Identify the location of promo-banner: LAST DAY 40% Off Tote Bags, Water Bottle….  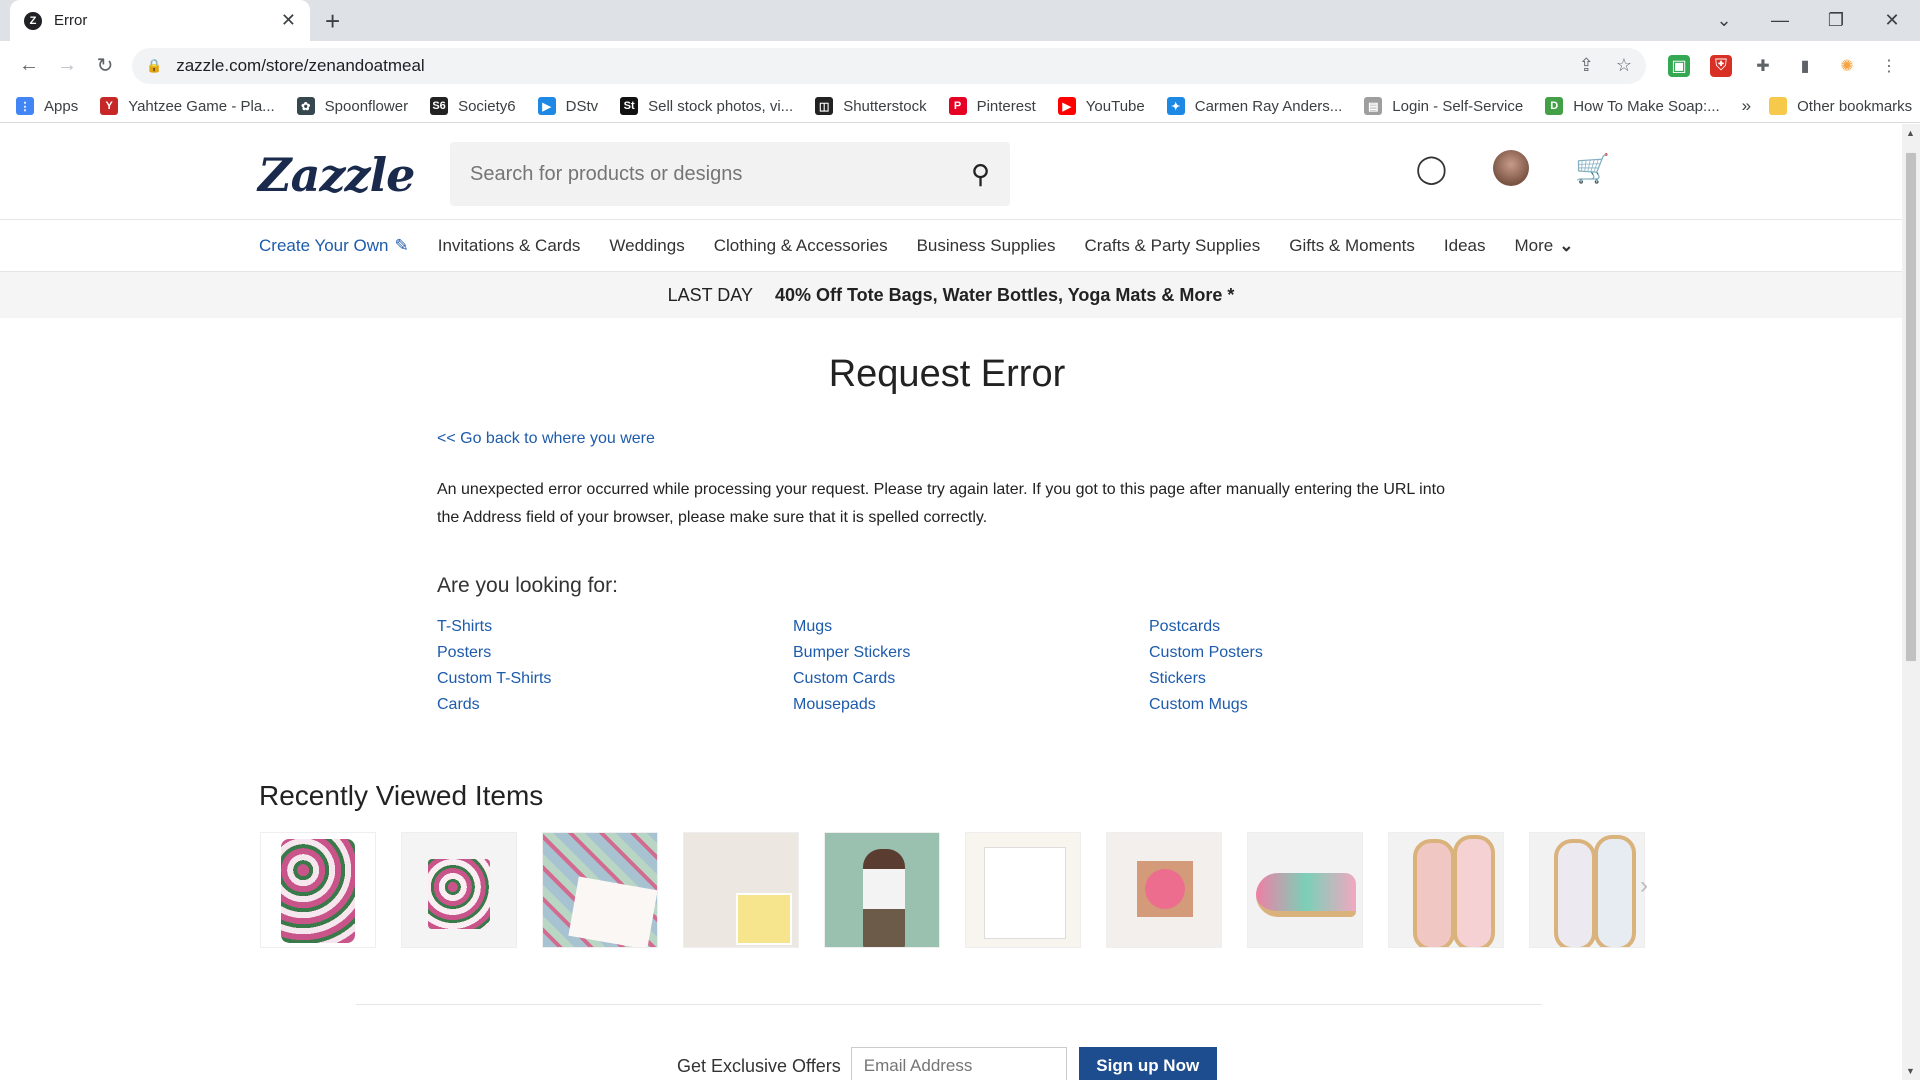
(951, 295).